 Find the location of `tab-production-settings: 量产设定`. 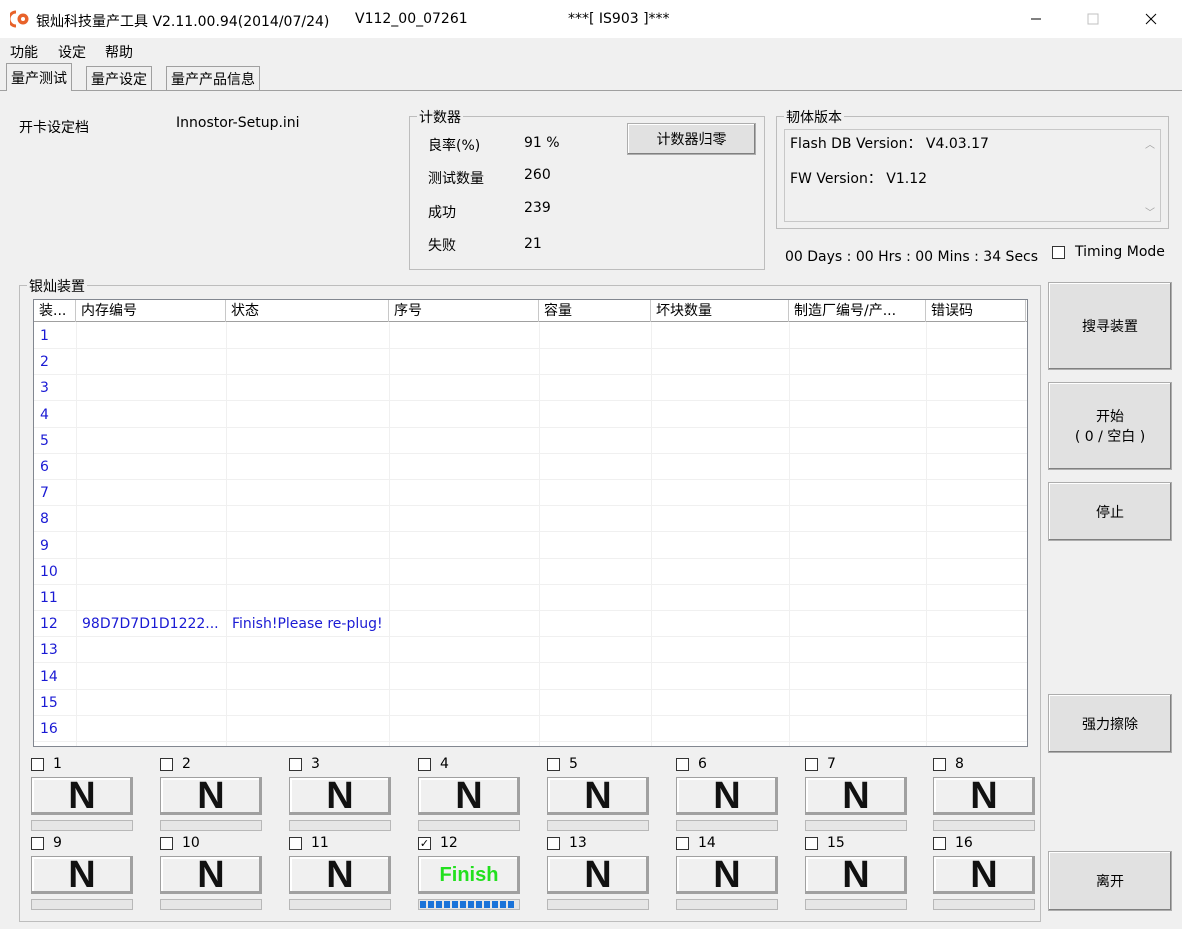

tab-production-settings: 量产设定 is located at coordinates (119, 78).